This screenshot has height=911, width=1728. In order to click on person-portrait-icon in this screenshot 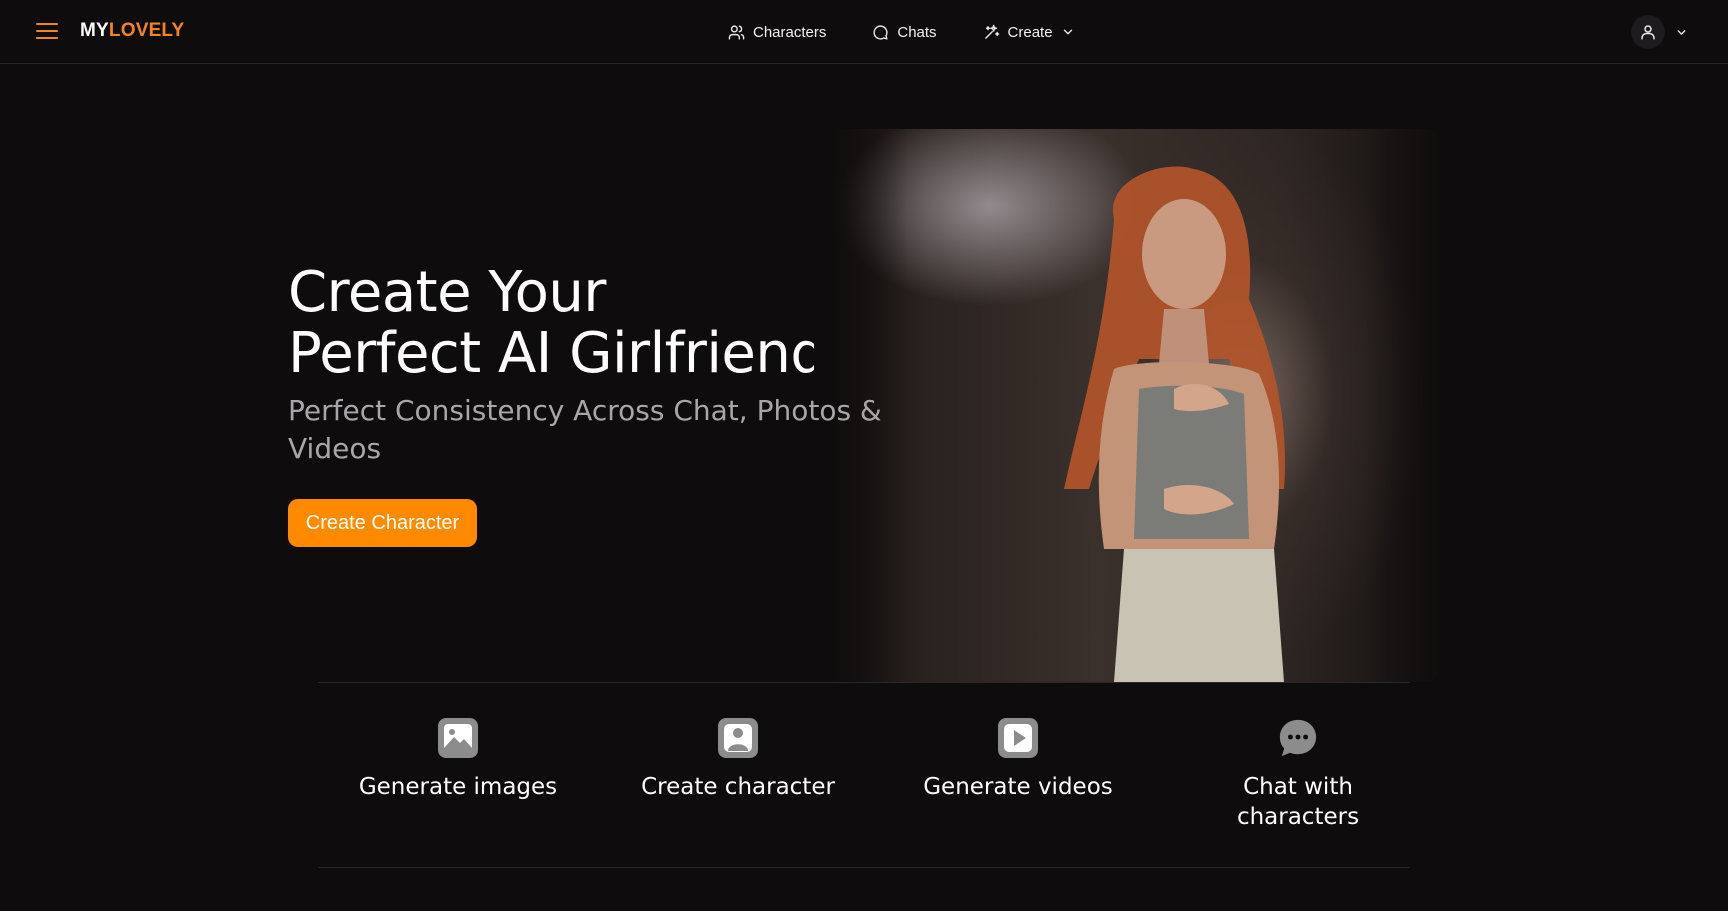, I will do `click(738, 738)`.